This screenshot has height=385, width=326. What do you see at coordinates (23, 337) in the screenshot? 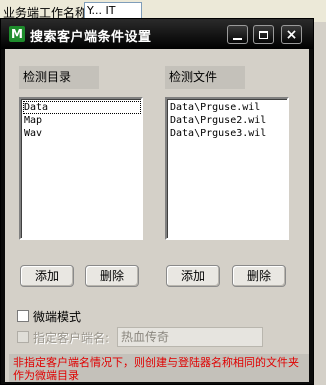
I see `client-name-checkbox` at bounding box center [23, 337].